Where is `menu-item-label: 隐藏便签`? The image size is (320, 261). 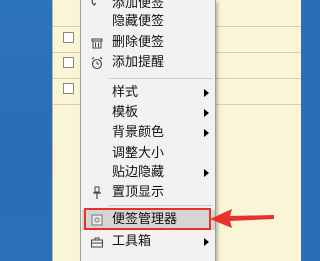
menu-item-label: 隐藏便签 is located at coordinates (138, 21).